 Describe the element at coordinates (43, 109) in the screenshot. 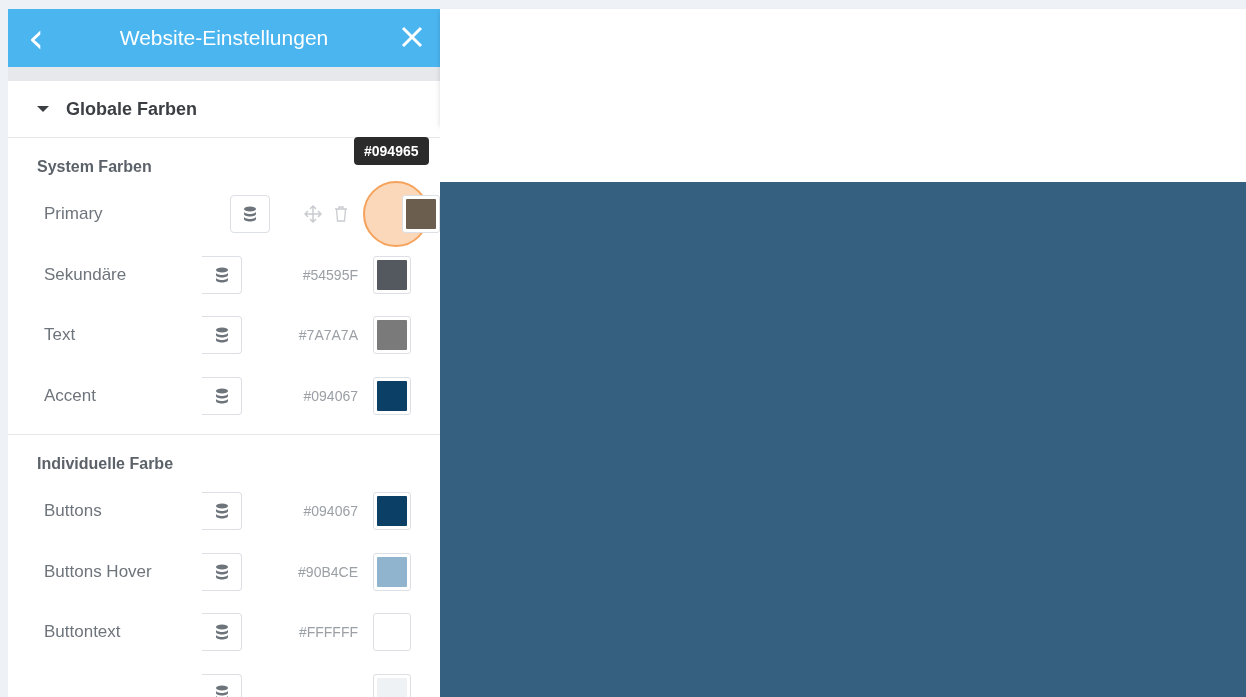

I see `caret-icon` at that location.